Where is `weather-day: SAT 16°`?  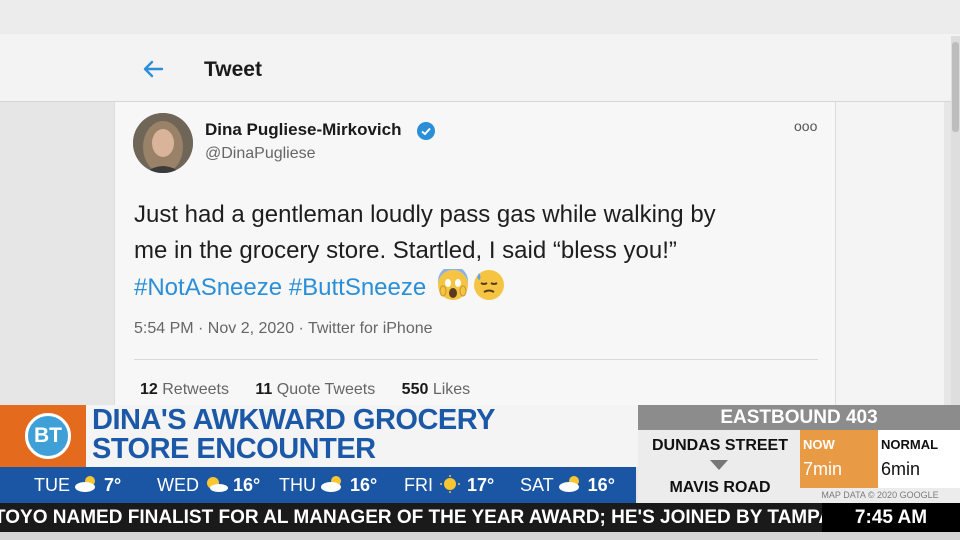 weather-day: SAT 16° is located at coordinates (567, 485).